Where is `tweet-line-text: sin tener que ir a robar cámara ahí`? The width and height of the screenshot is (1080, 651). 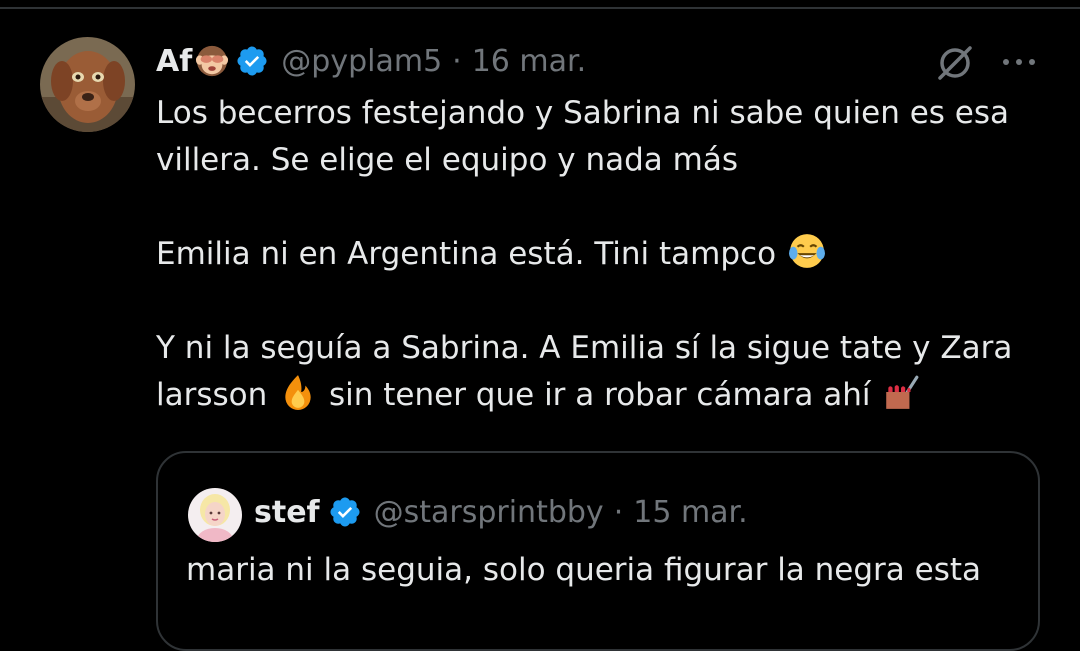 tweet-line-text: sin tener que ir a robar cámara ahí is located at coordinates (600, 395).